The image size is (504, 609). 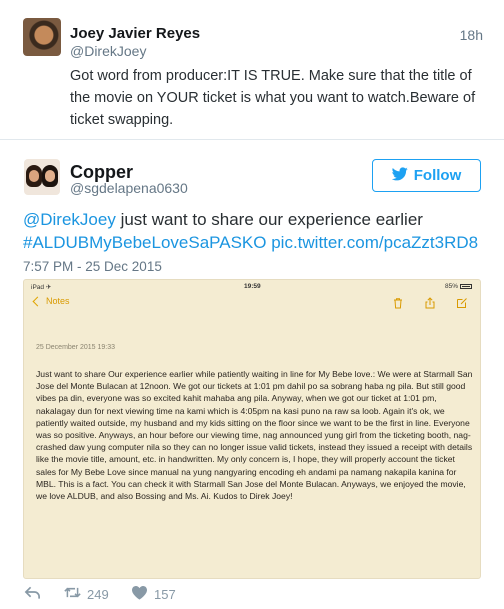 What do you see at coordinates (252, 303) in the screenshot?
I see `notes-toolbar: Notes` at bounding box center [252, 303].